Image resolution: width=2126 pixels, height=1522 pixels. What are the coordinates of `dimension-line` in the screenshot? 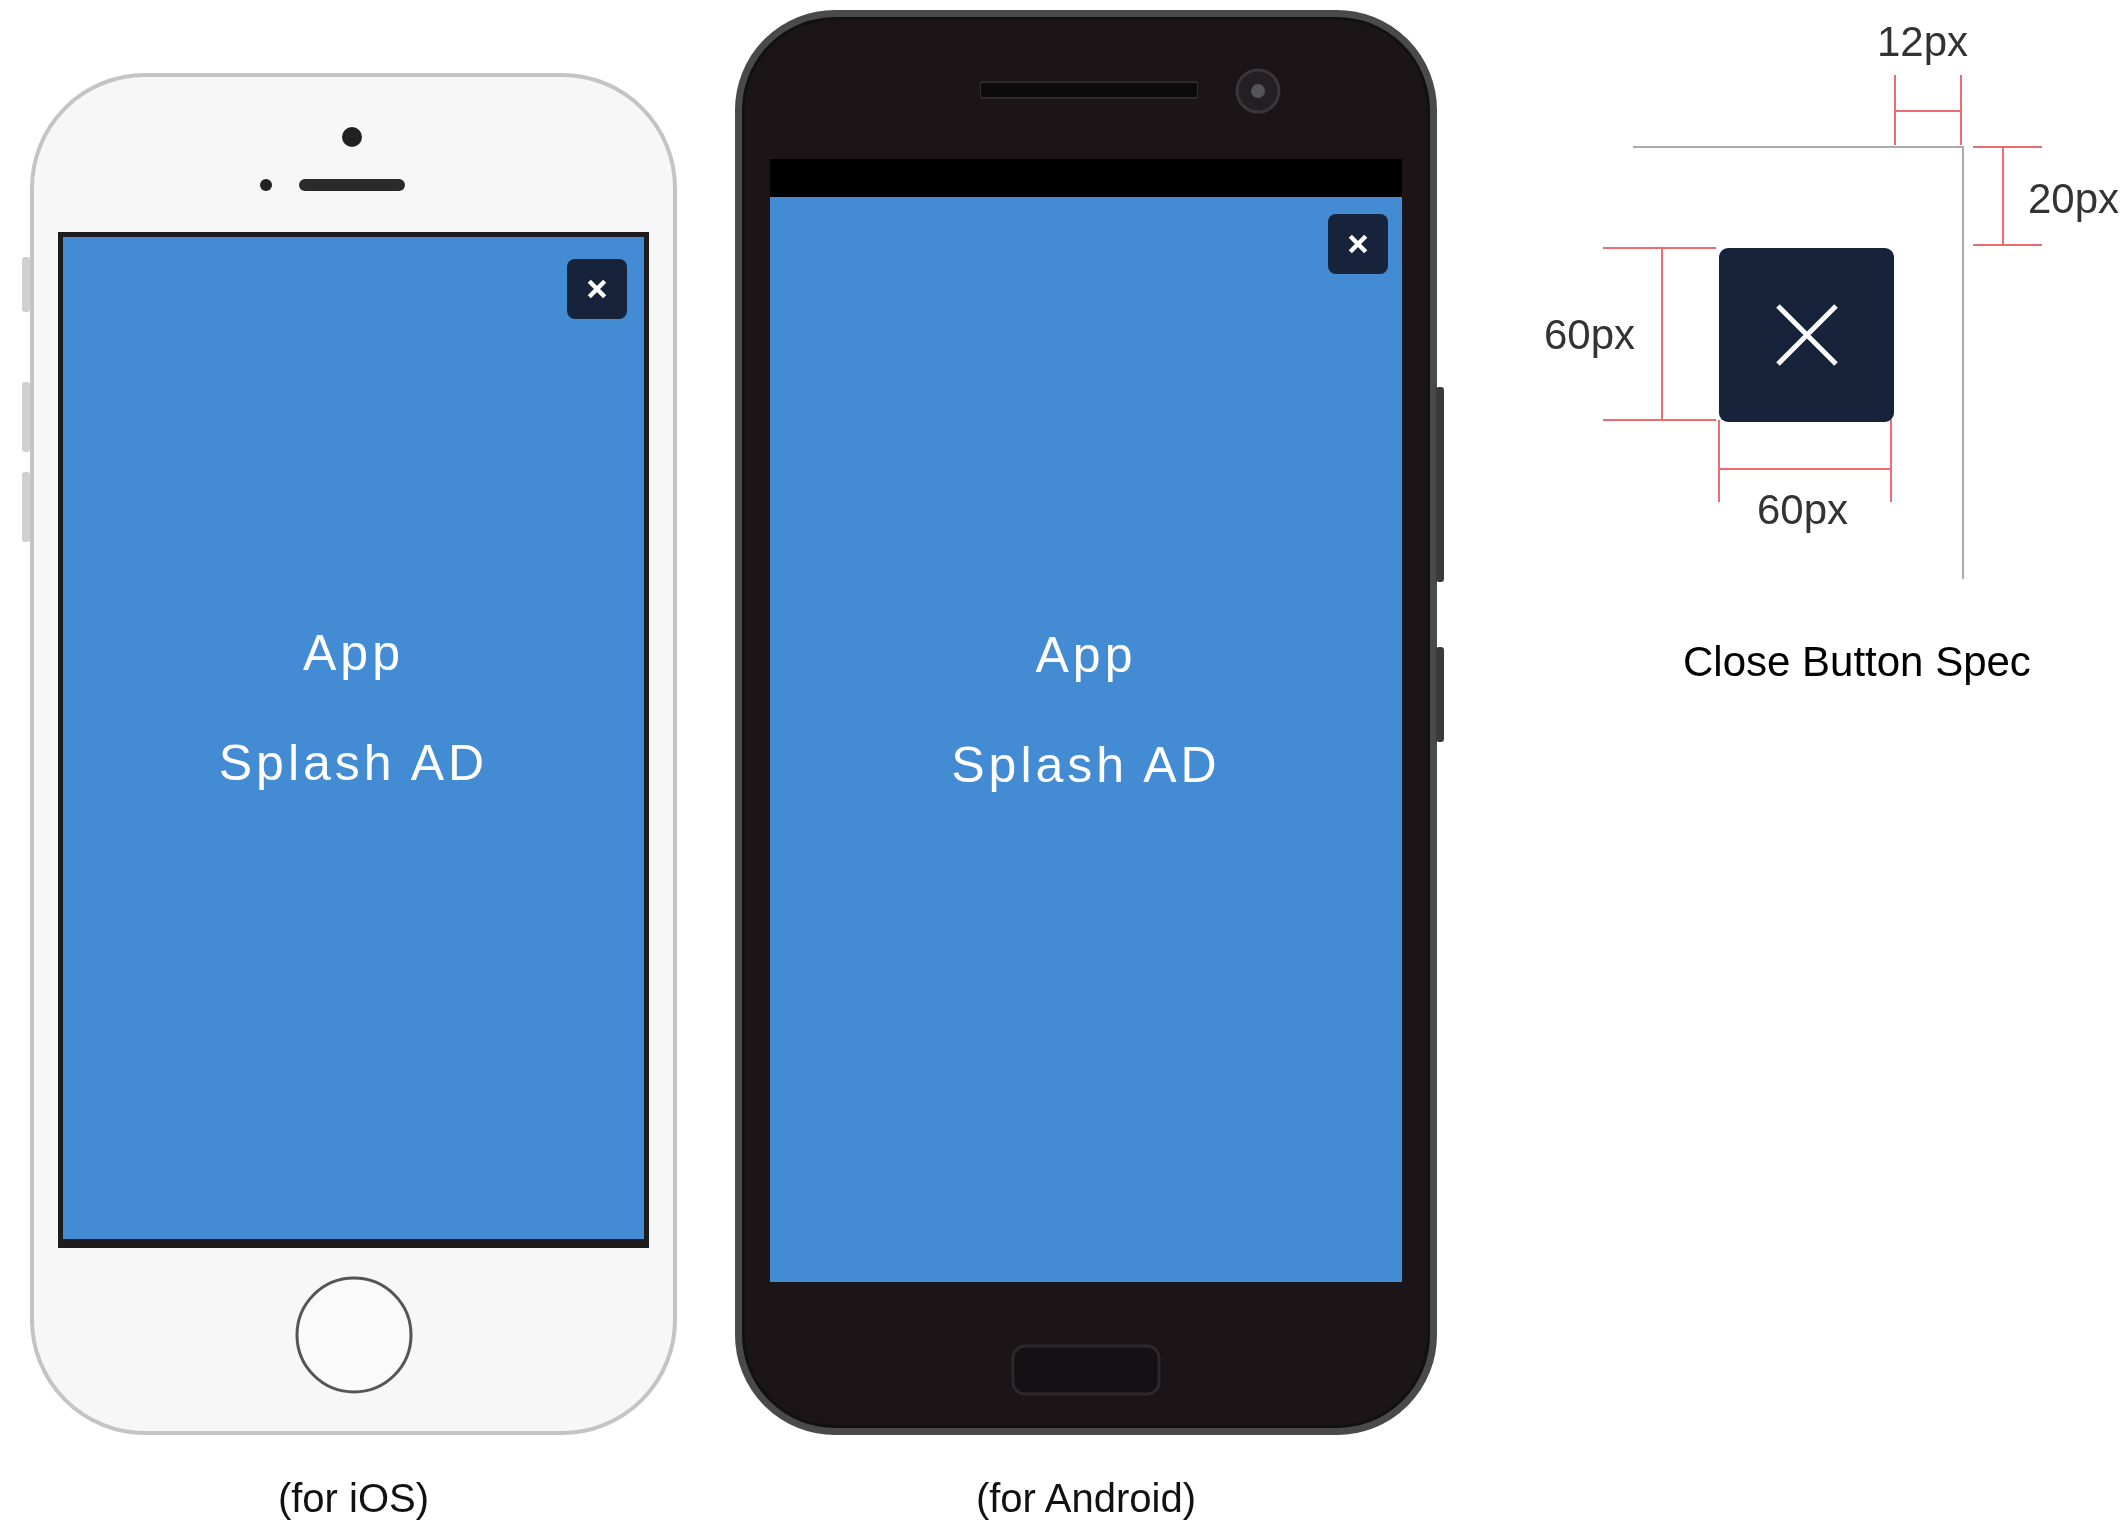 It's located at (1928, 110).